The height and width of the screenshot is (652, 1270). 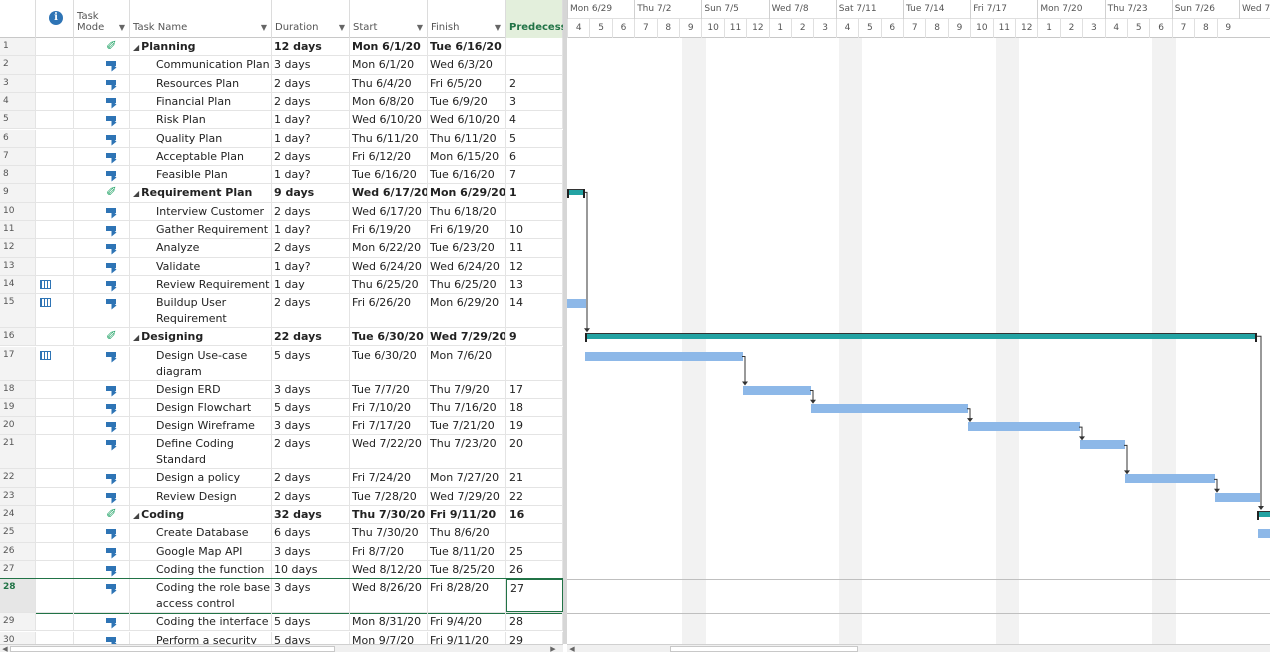 What do you see at coordinates (467, 622) in the screenshot?
I see `finish-cell: Fri 9/4/20` at bounding box center [467, 622].